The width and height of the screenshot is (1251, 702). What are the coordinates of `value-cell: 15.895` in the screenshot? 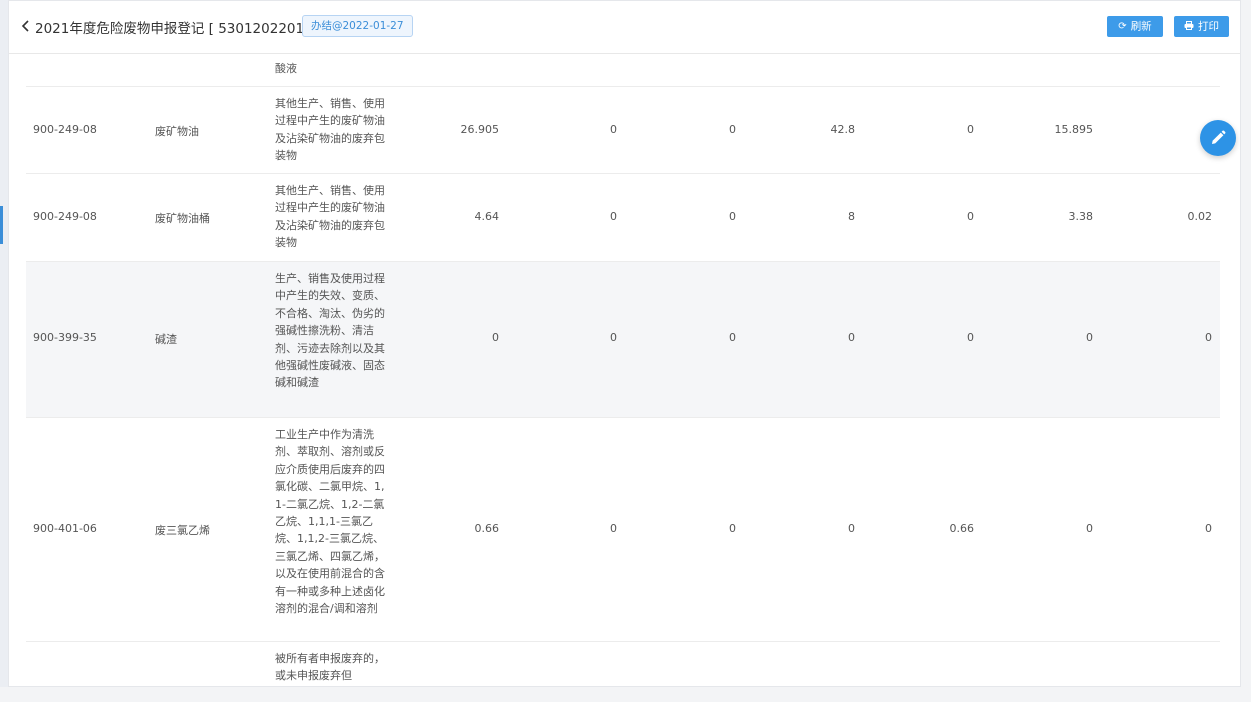 It's located at (1074, 129).